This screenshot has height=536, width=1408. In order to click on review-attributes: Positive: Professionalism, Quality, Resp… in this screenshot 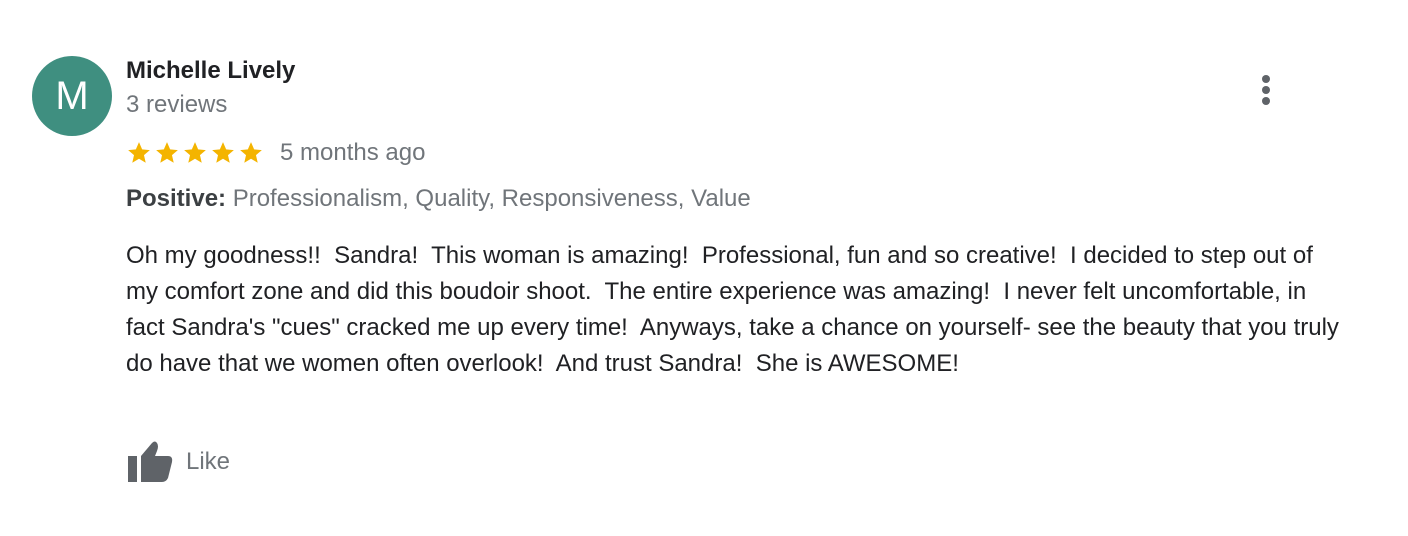, I will do `click(438, 199)`.